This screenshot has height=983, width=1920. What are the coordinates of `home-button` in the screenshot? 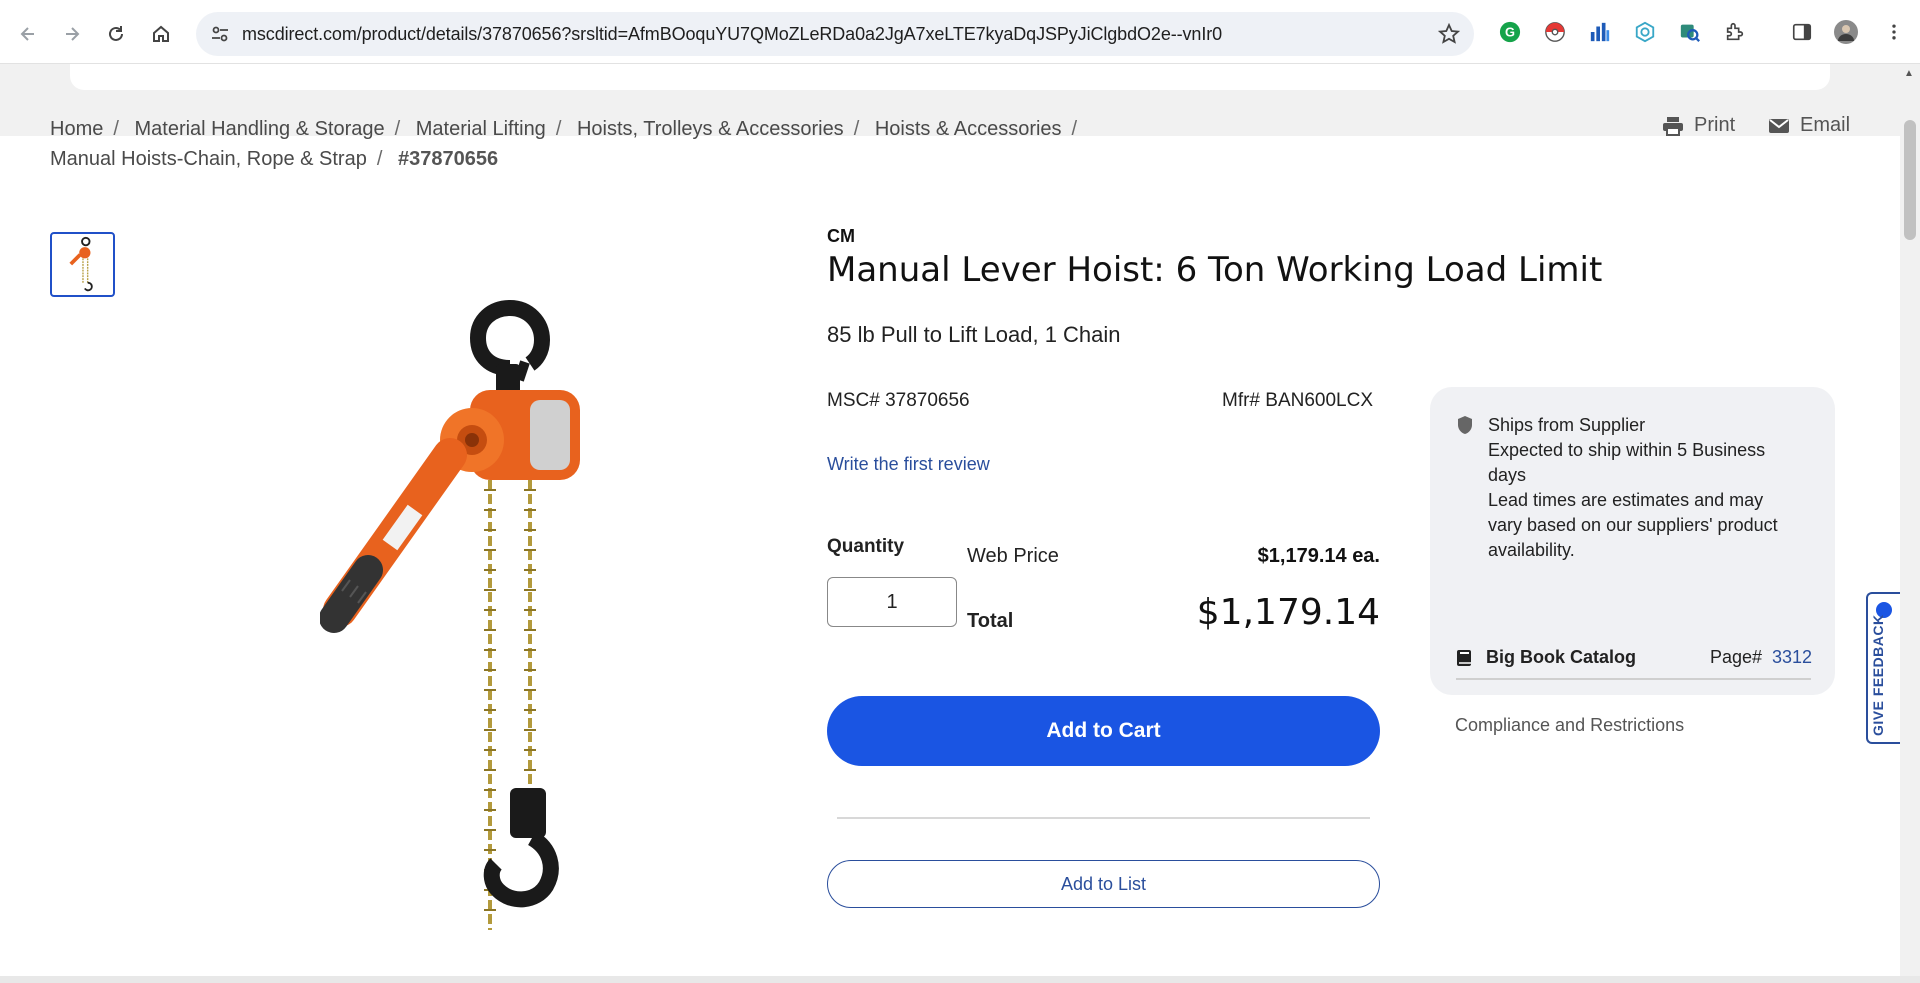 It's located at (161, 34).